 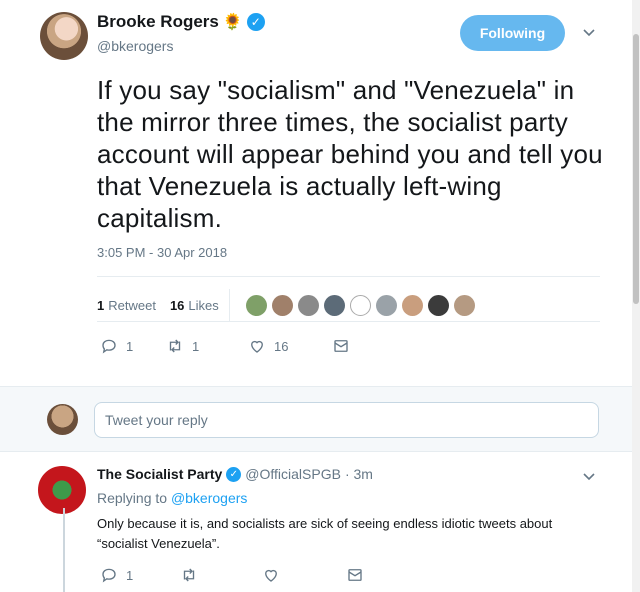 What do you see at coordinates (62, 419) in the screenshot?
I see `current-user-avatar` at bounding box center [62, 419].